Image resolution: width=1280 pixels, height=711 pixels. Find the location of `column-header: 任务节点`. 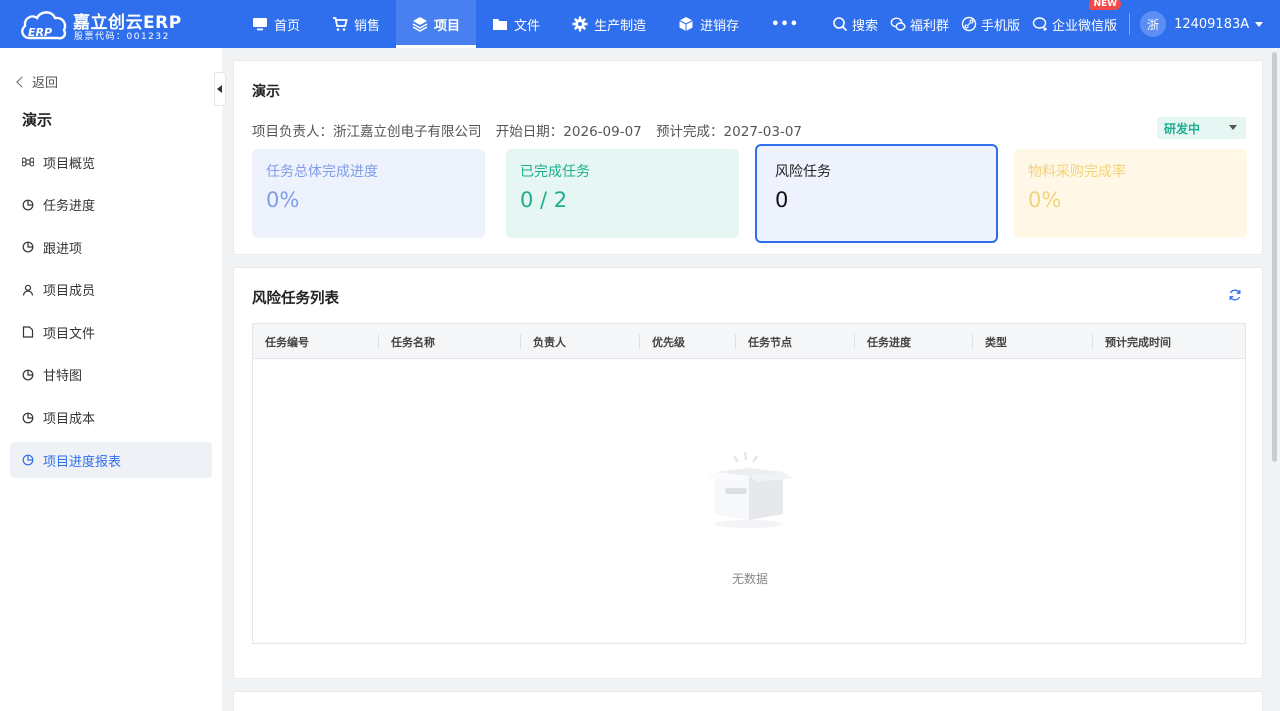

column-header: 任务节点 is located at coordinates (795, 341).